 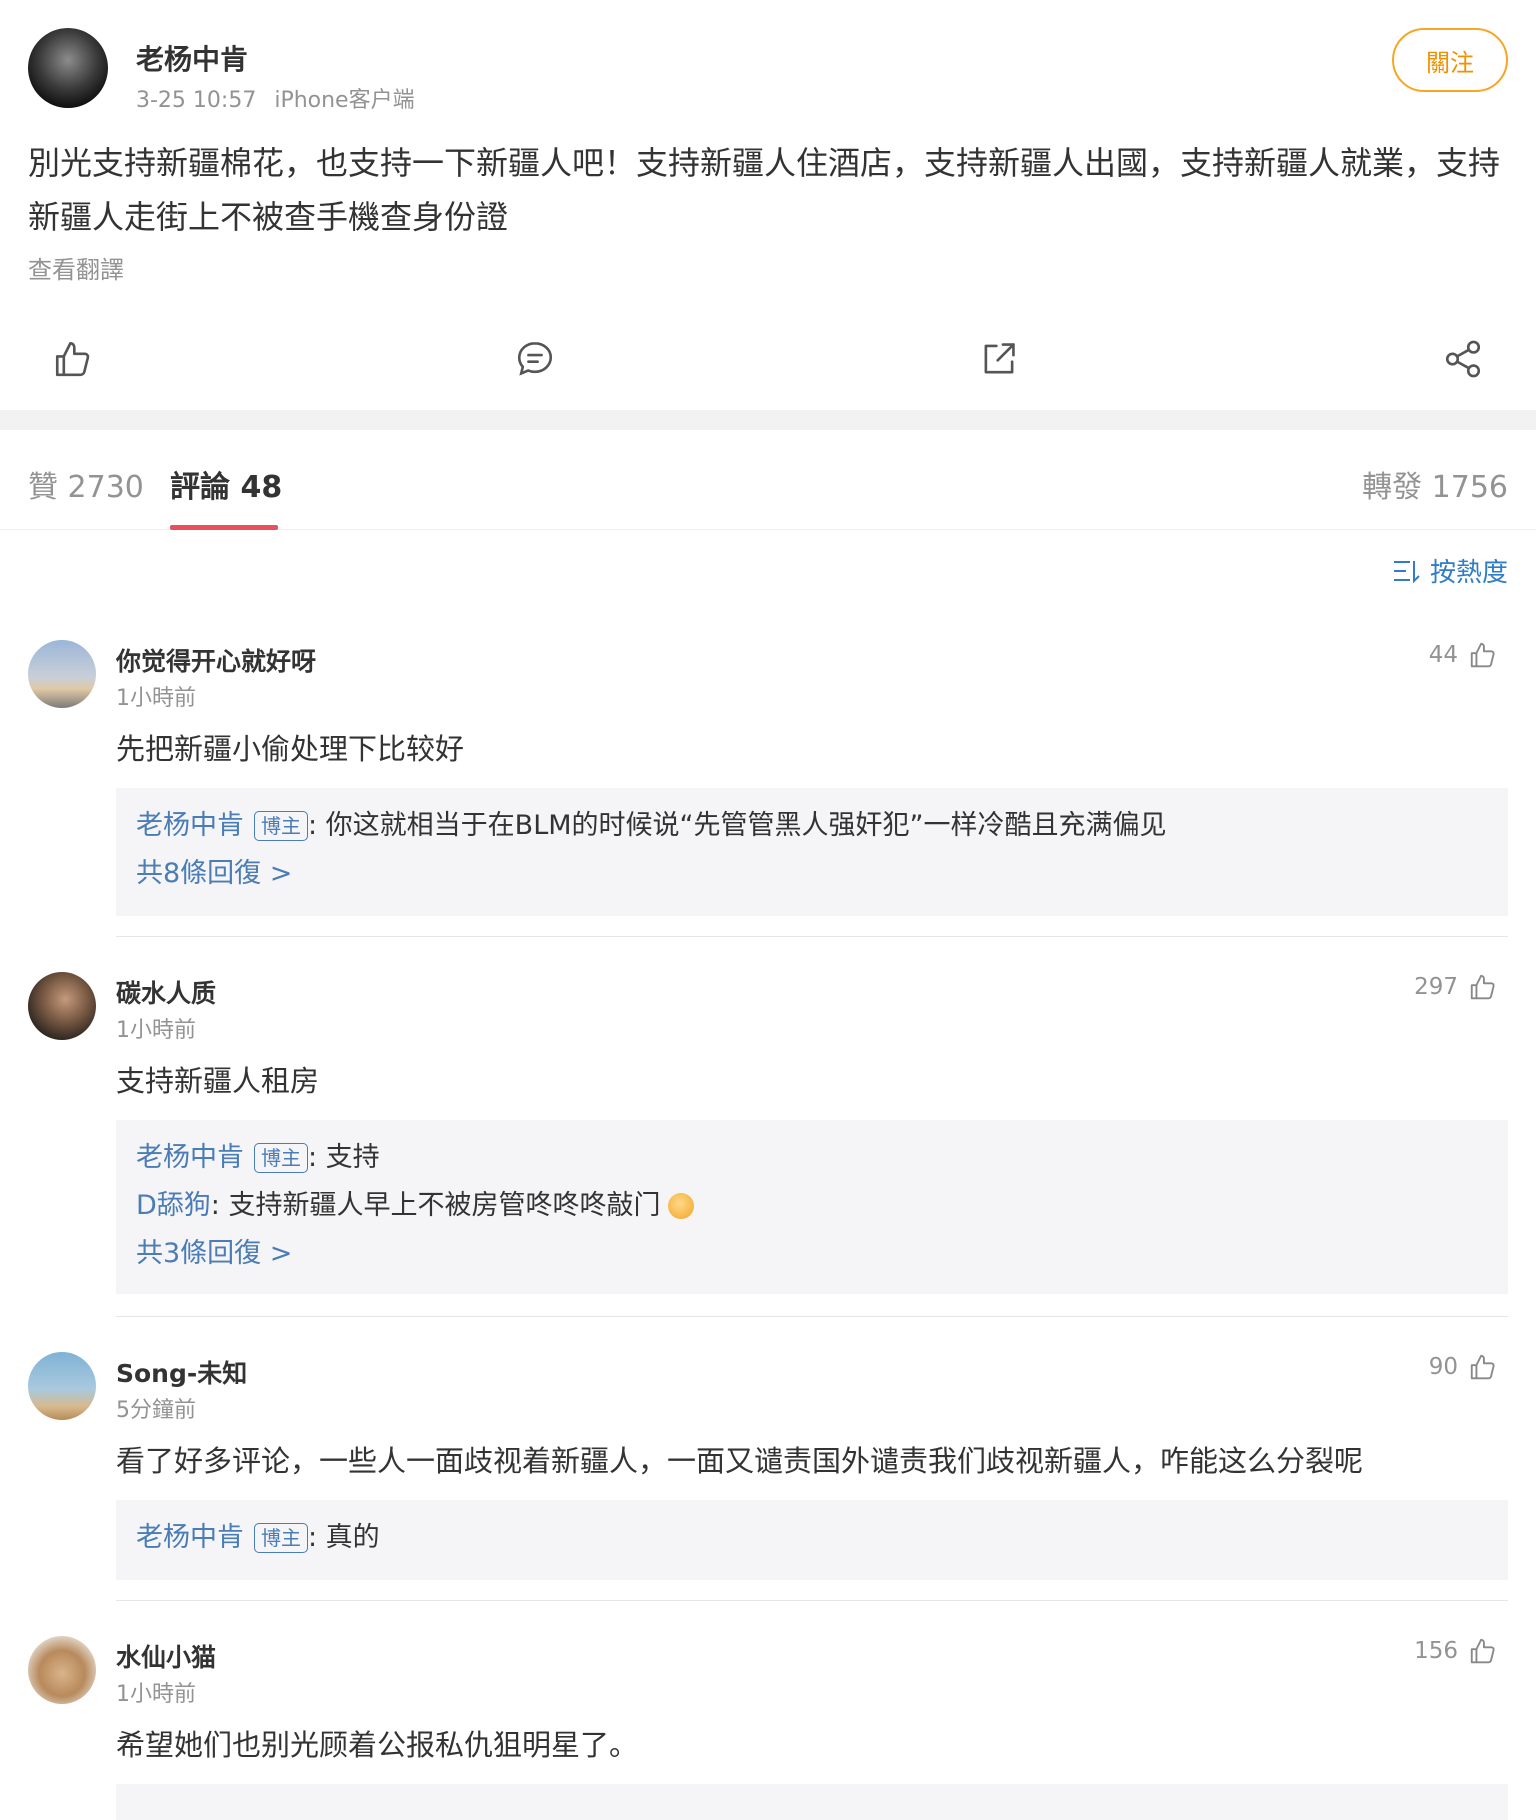 I want to click on reply-line: 老杨中肯 博主: 真的, so click(x=812, y=1538).